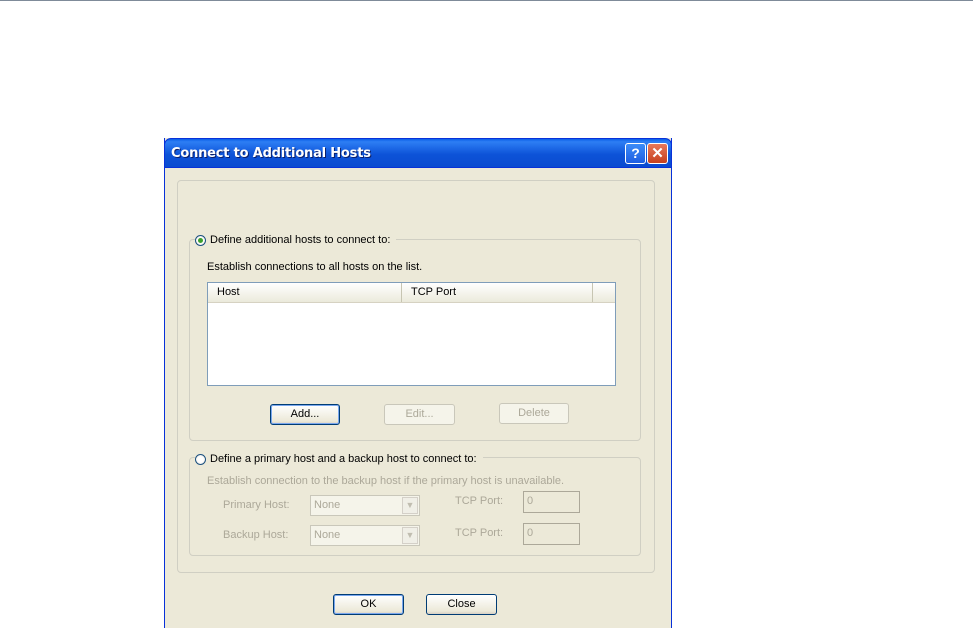 The height and width of the screenshot is (628, 973). I want to click on primary-host-value: None, so click(327, 505).